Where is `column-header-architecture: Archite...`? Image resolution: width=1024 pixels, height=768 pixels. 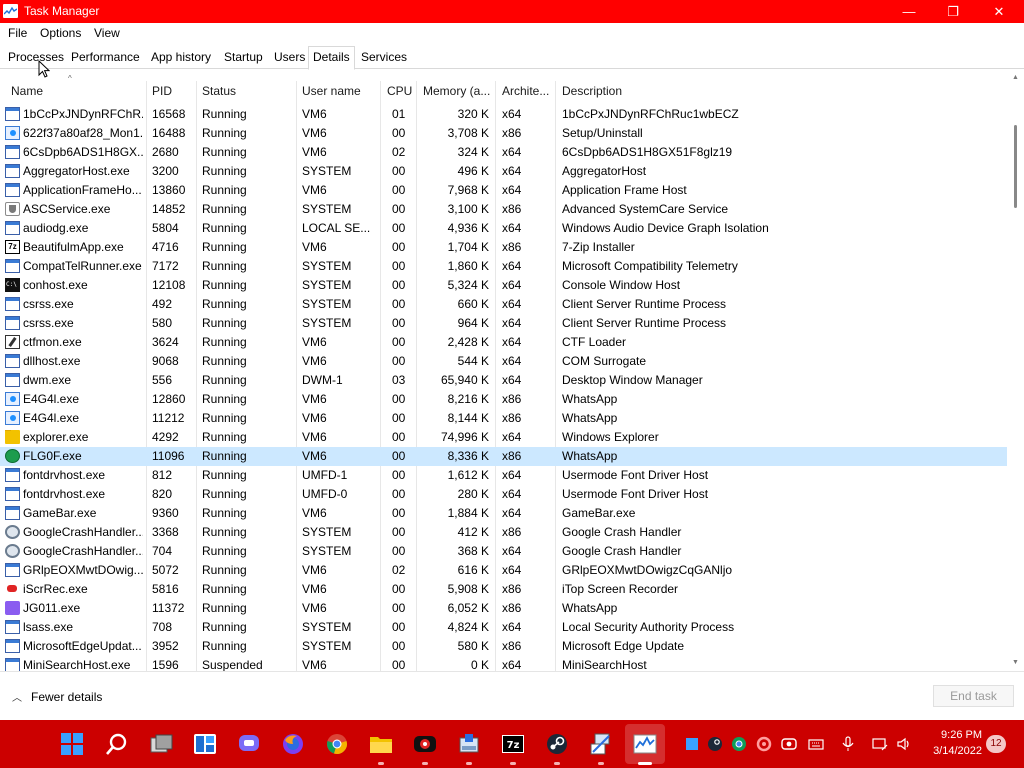
column-header-architecture: Archite... is located at coordinates (525, 93).